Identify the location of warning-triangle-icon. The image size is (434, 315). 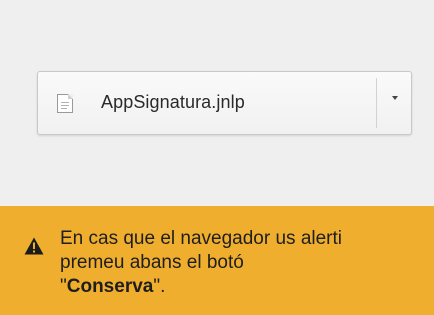
(34, 246).